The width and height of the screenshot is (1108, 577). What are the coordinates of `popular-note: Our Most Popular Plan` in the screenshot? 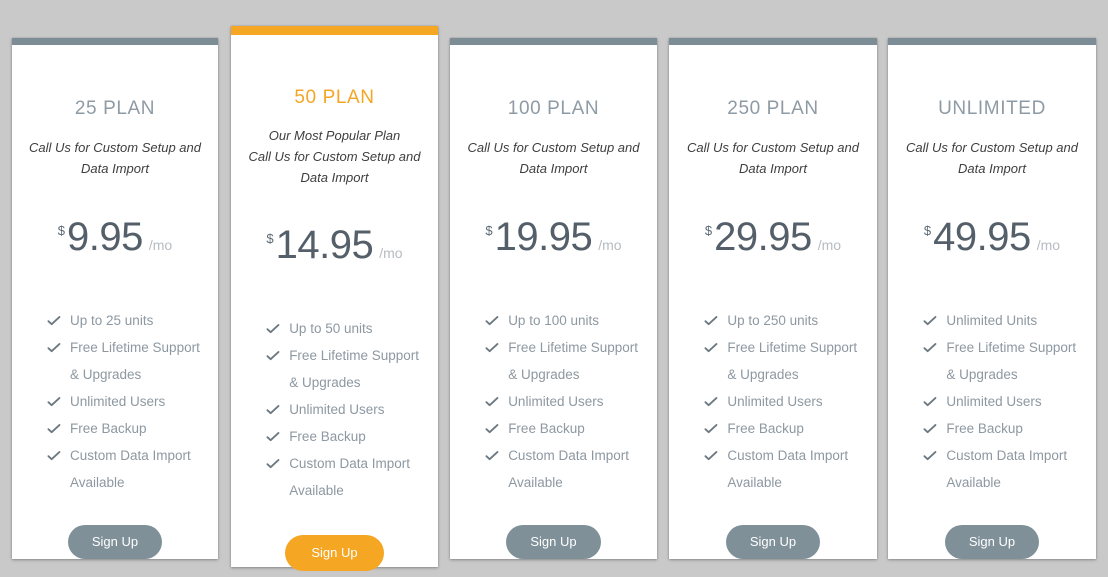 It's located at (334, 135).